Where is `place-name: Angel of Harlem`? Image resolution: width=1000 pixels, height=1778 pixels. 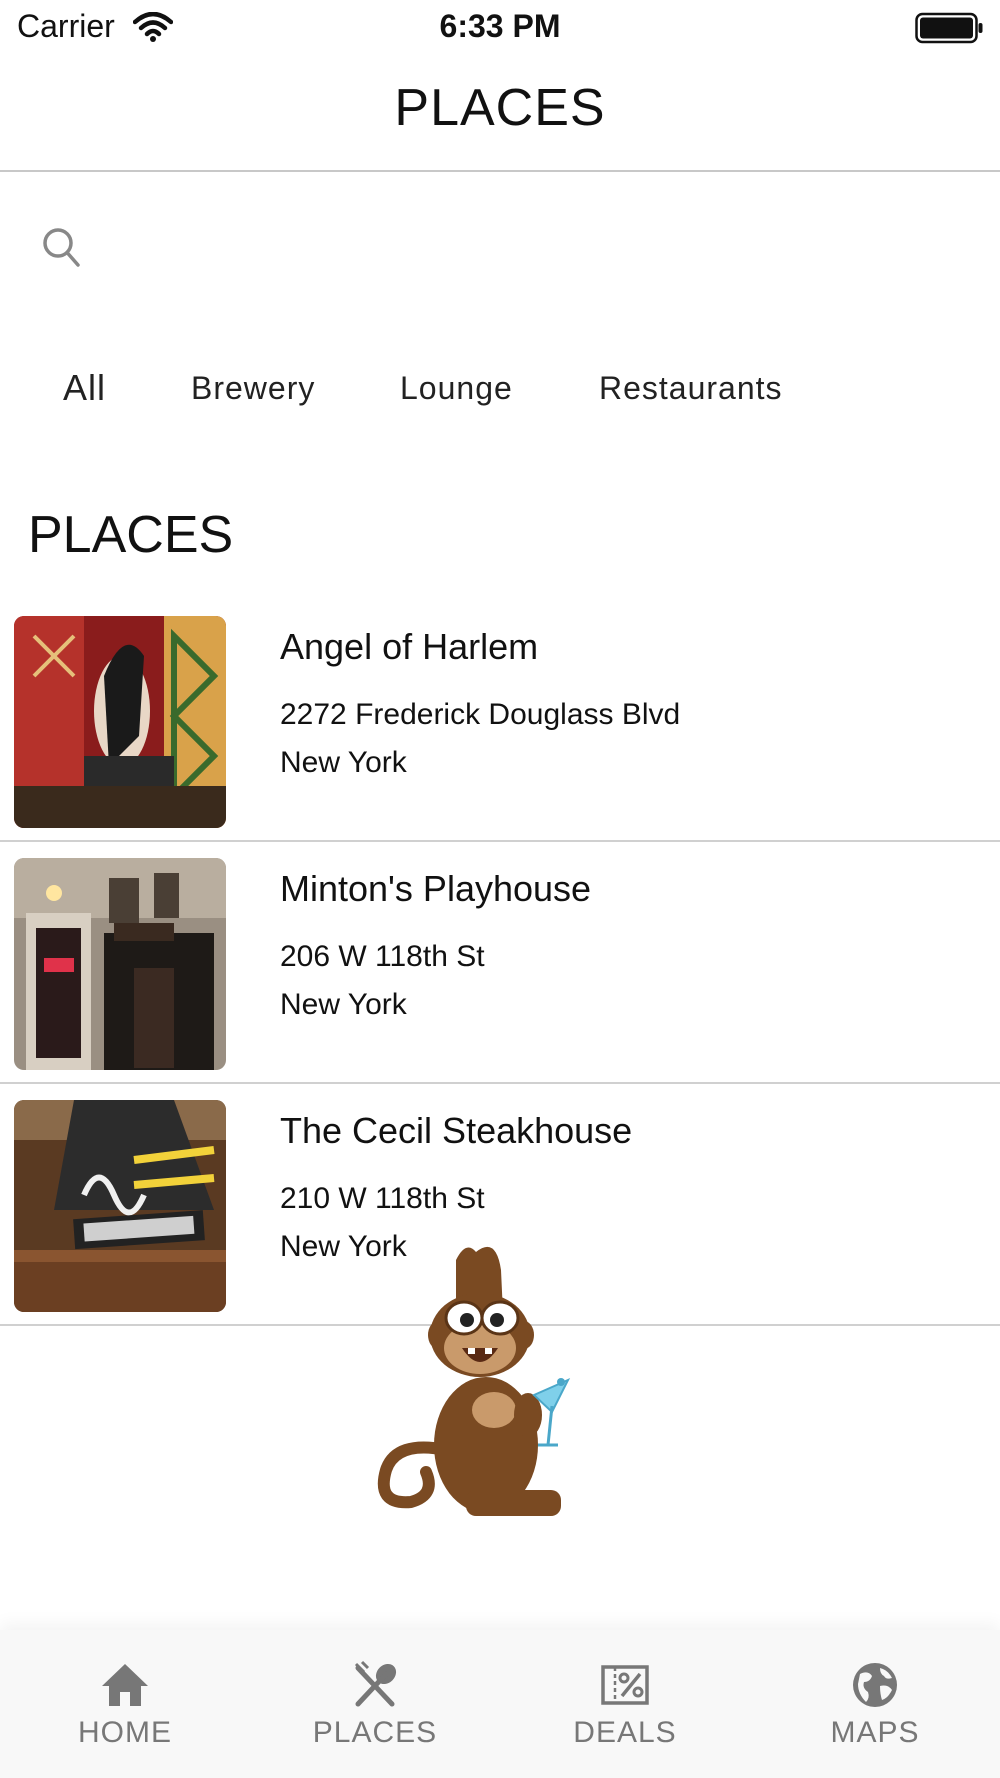
place-name: Angel of Harlem is located at coordinates (409, 646).